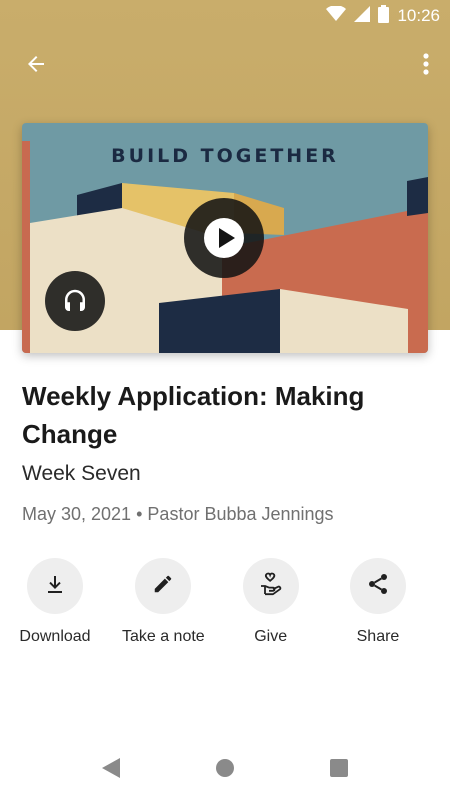 Image resolution: width=450 pixels, height=800 pixels. What do you see at coordinates (418, 15) in the screenshot?
I see `status-time: 10:26` at bounding box center [418, 15].